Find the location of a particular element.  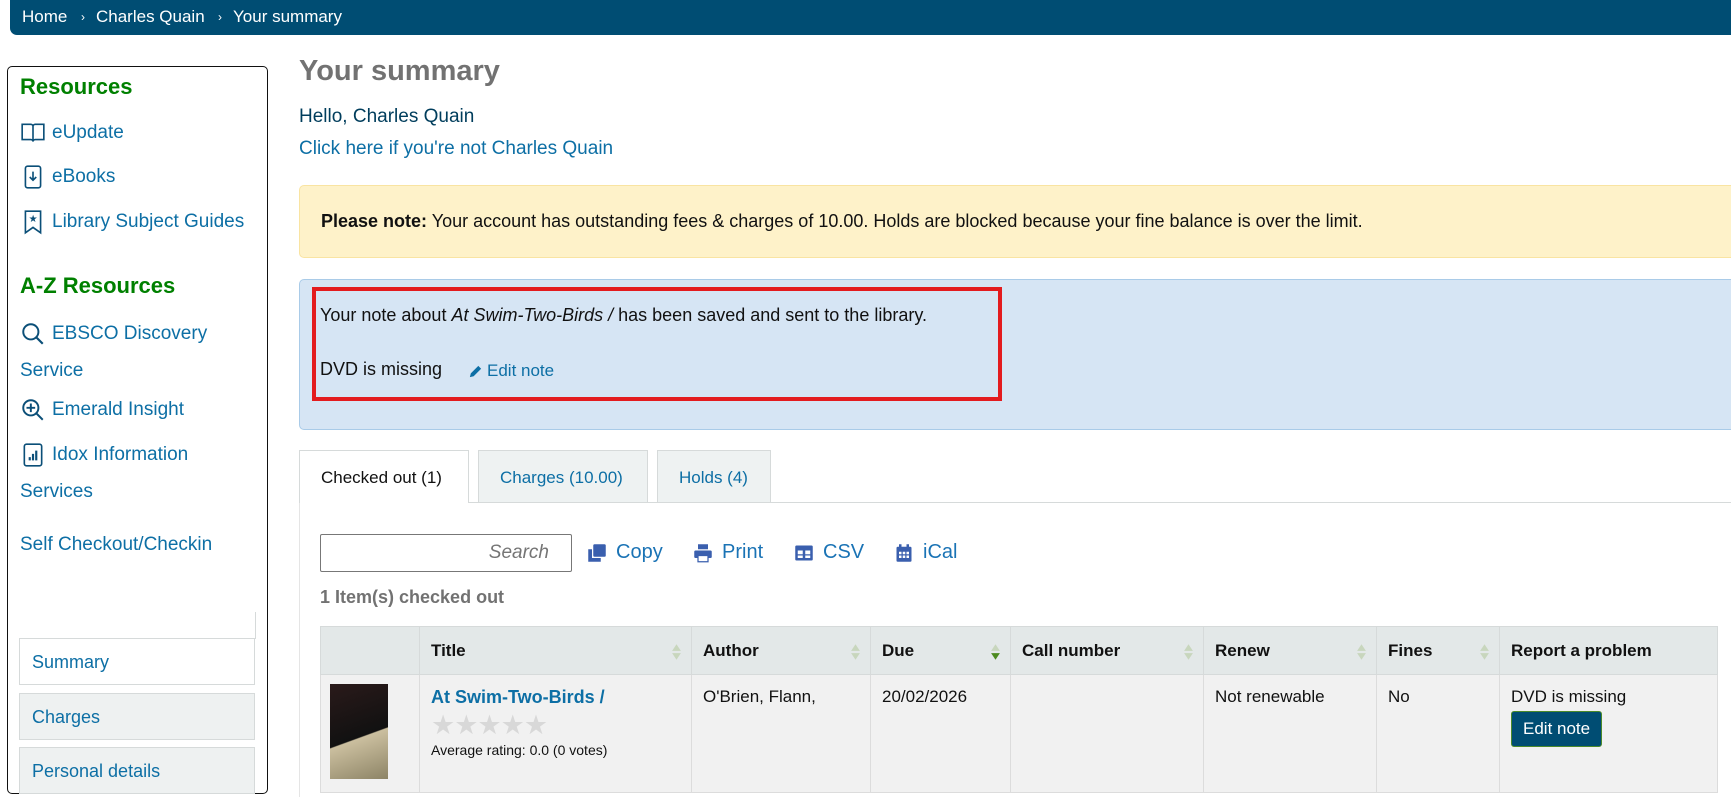

star-rating: ★★★★★ is located at coordinates (555, 725).